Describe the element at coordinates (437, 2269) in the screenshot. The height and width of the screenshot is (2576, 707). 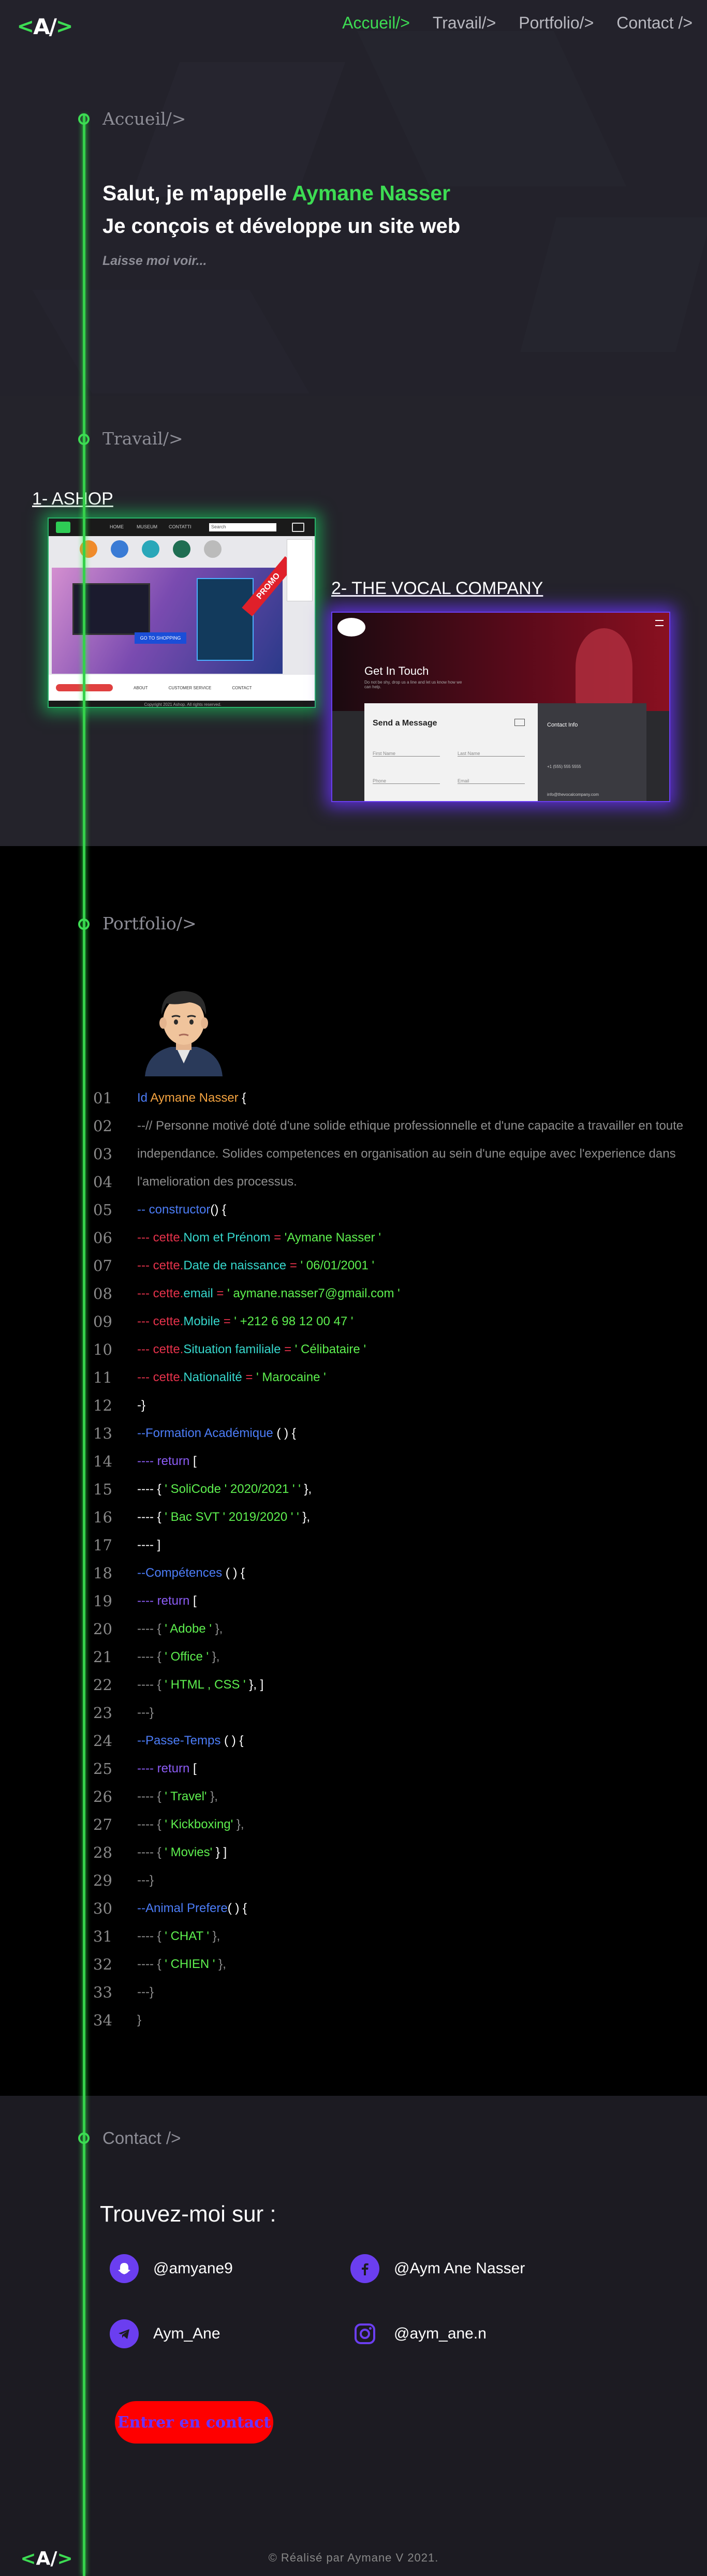
I see `social-link-facebook: @Aym Ane Nasser` at that location.